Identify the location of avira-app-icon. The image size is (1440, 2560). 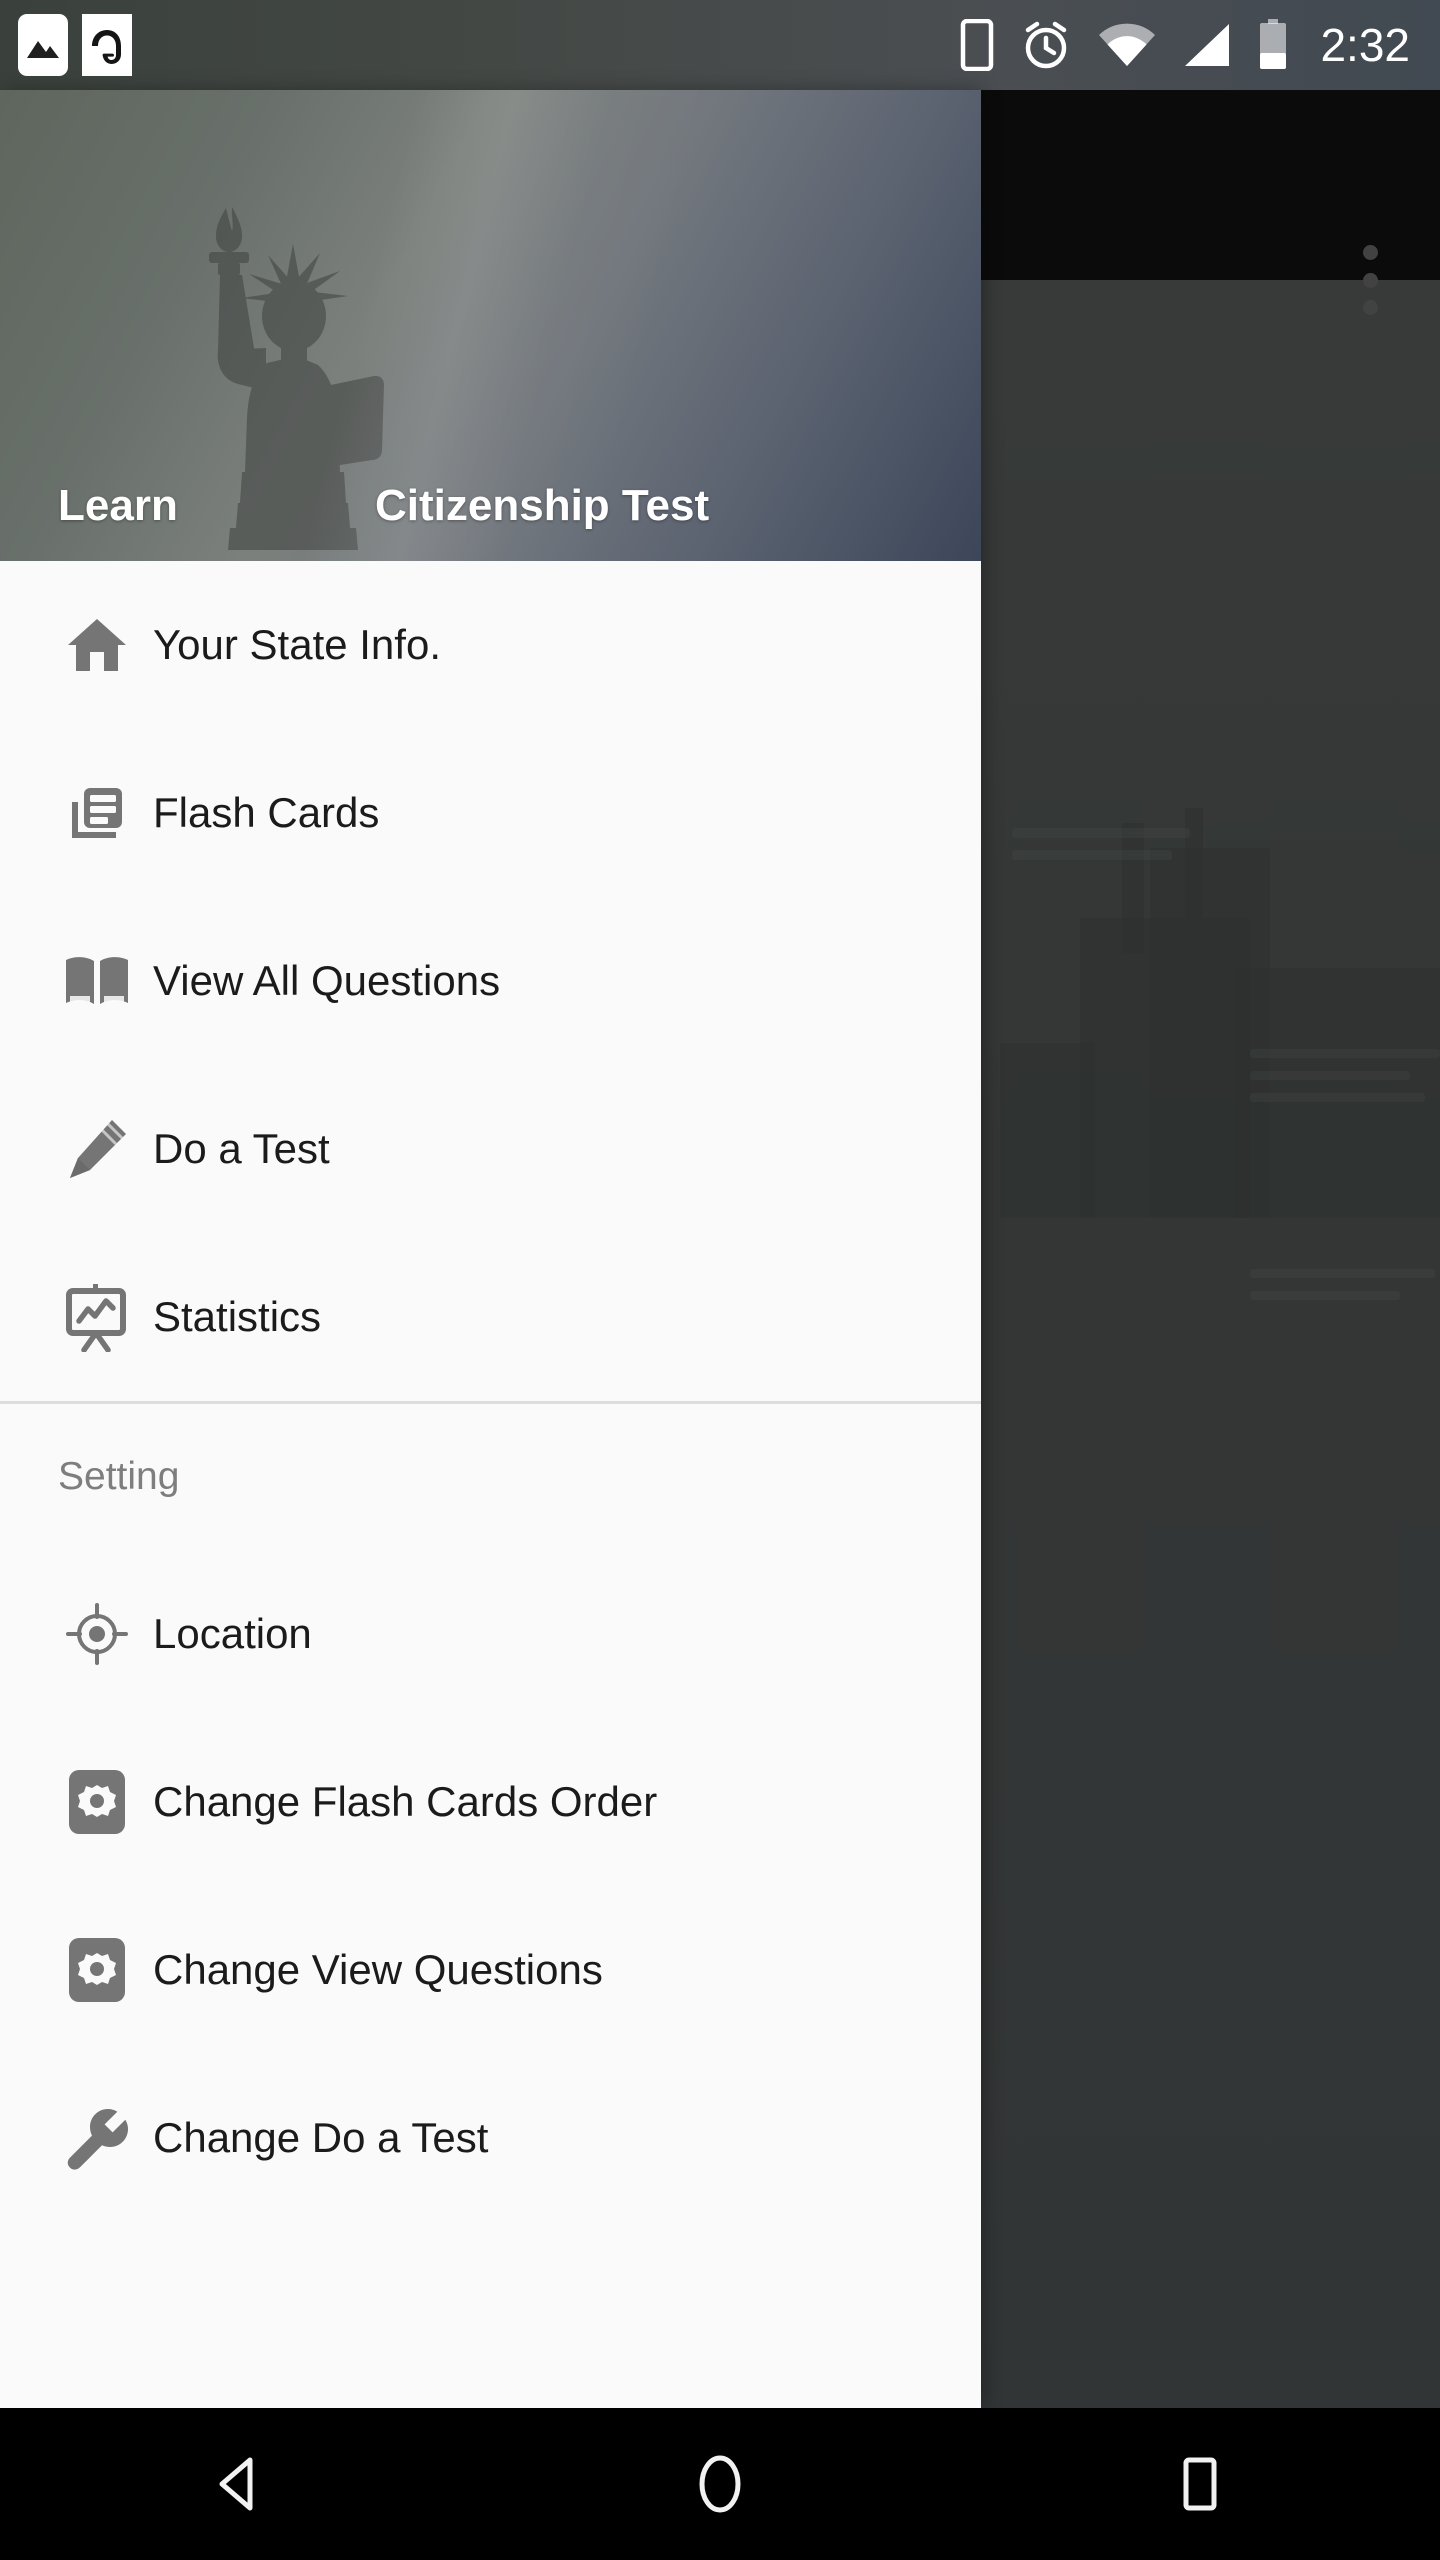
(107, 45).